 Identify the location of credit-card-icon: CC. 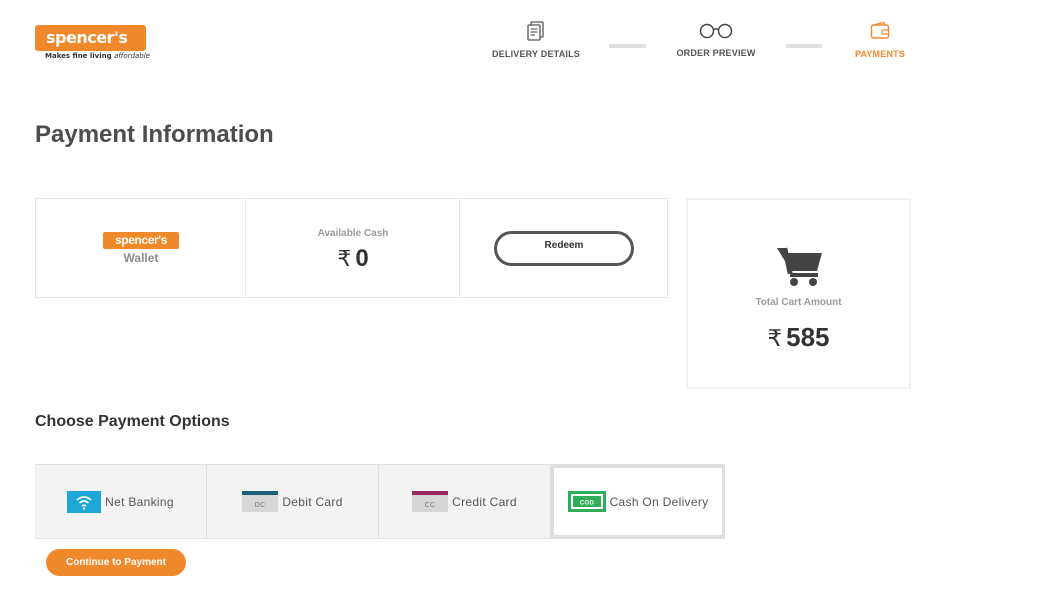
(430, 501).